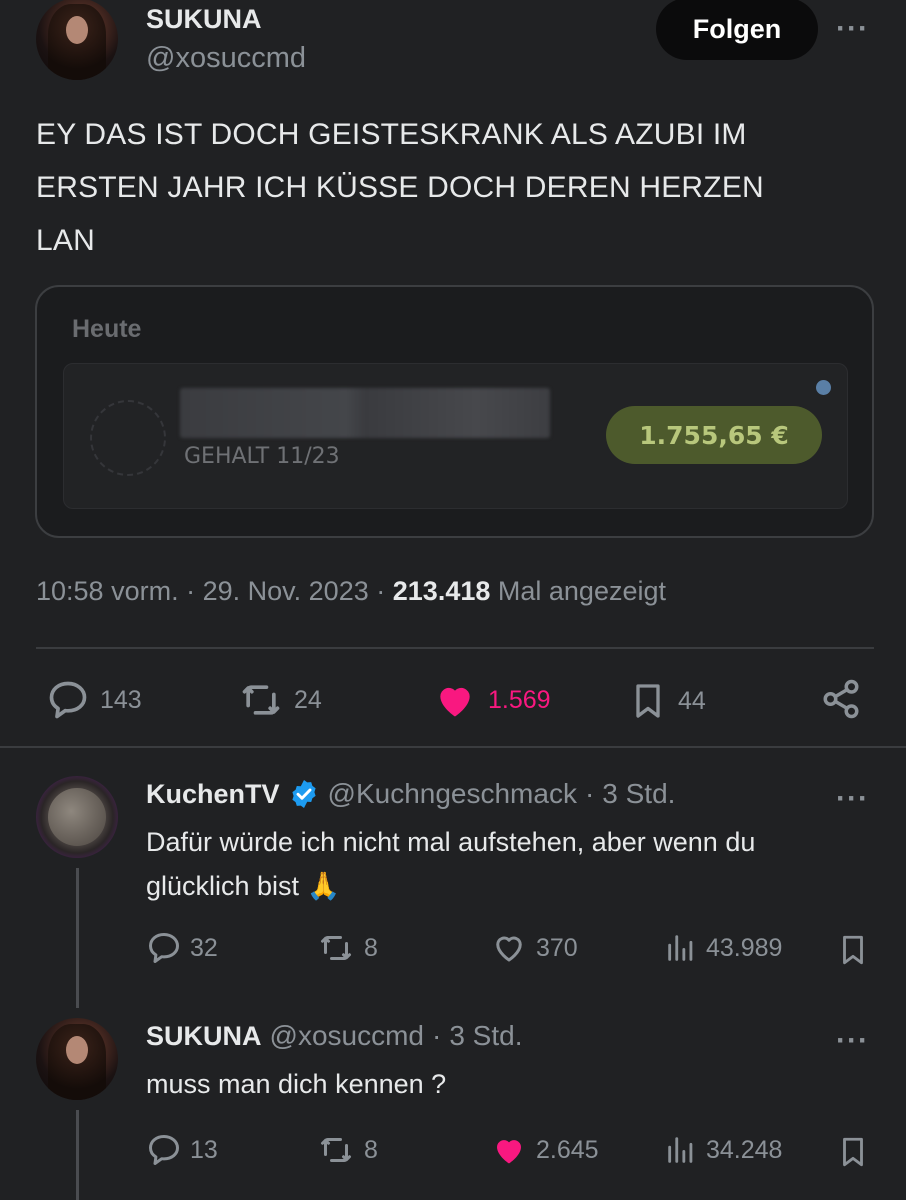 The height and width of the screenshot is (1200, 906). Describe the element at coordinates (557, 947) in the screenshot. I see `like-count: 370` at that location.